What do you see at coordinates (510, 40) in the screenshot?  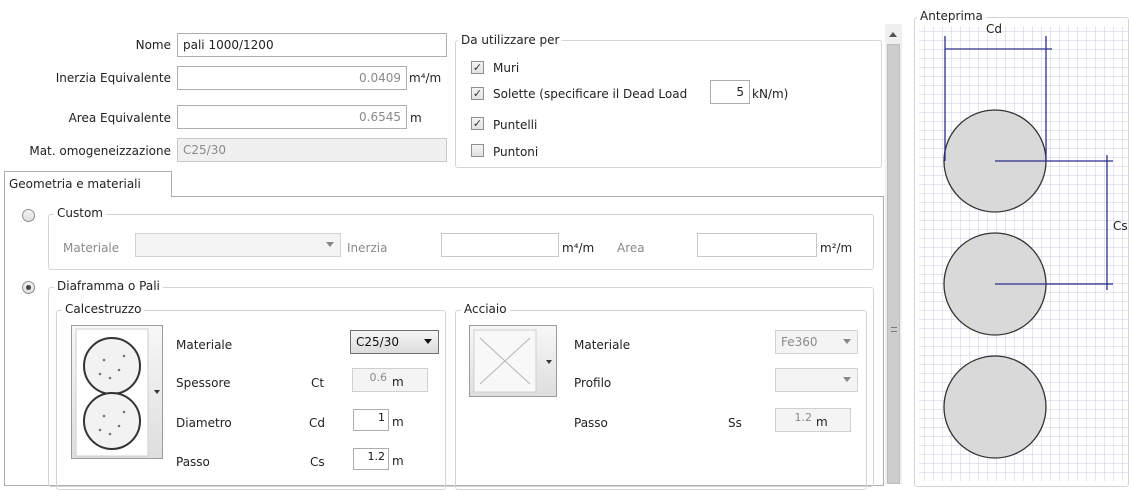 I see `usage-legend: Da utilizzare per` at bounding box center [510, 40].